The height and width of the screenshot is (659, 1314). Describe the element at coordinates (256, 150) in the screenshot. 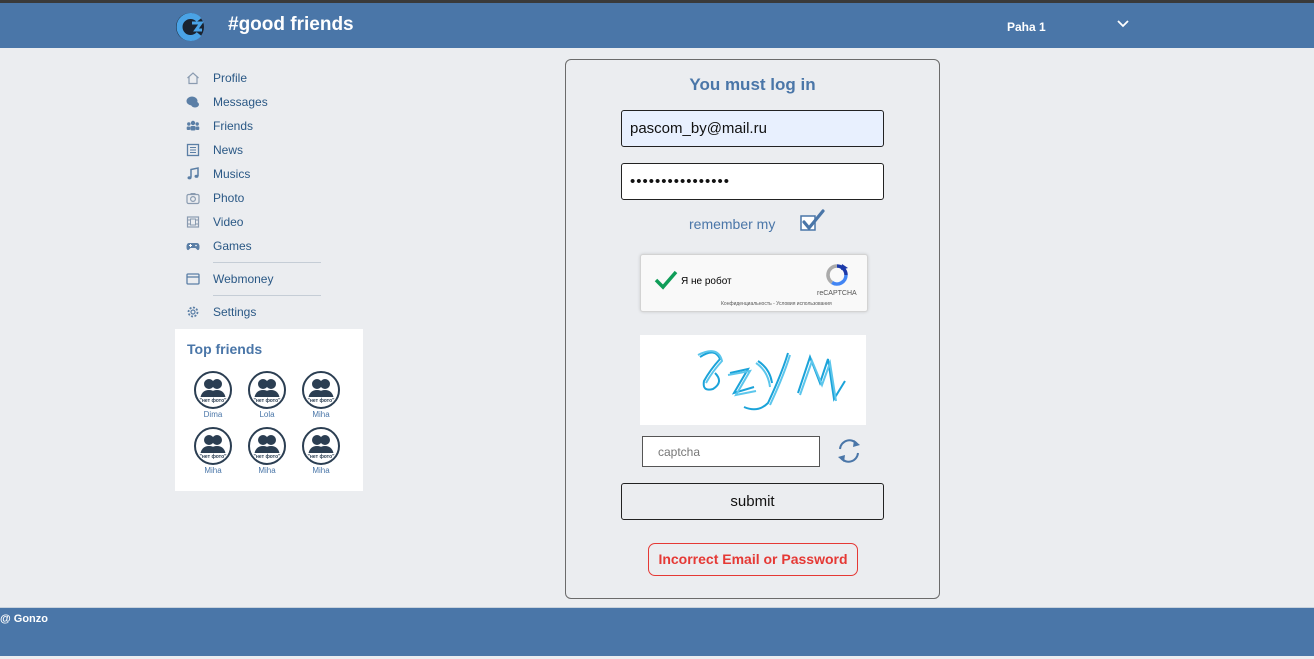

I see `nav-item-news: News` at that location.